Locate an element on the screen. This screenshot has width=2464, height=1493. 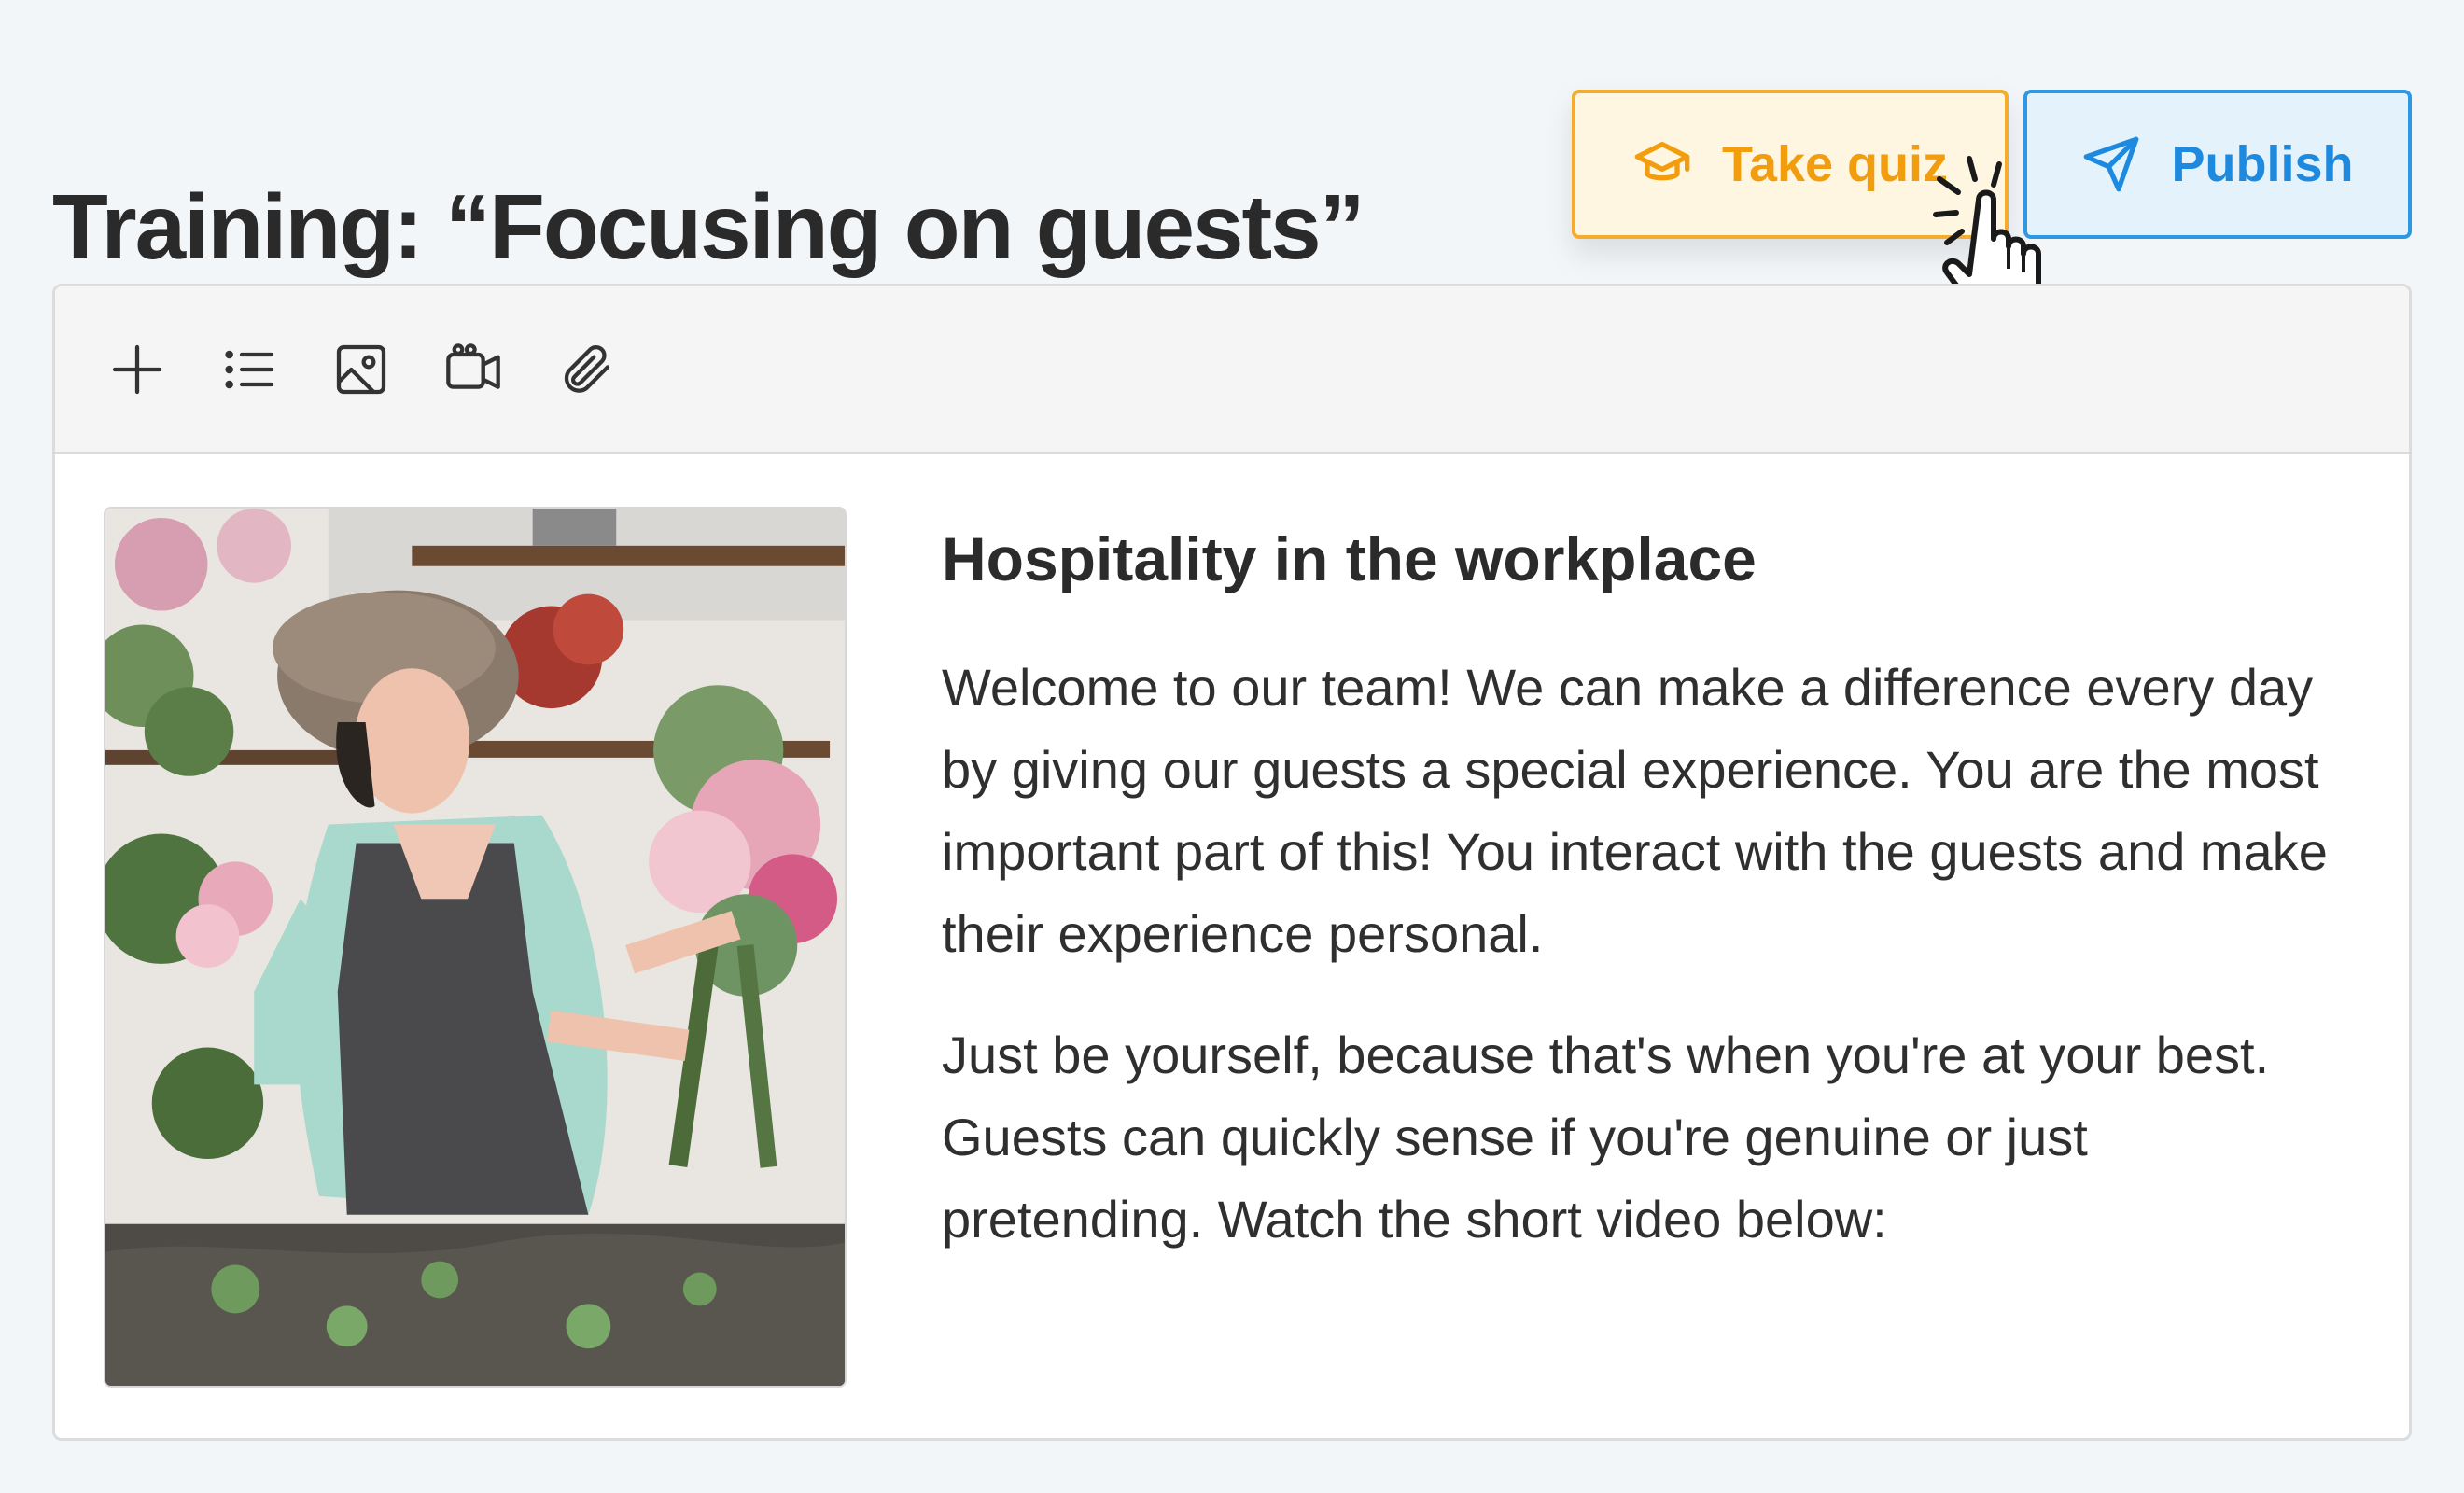
editor-toolbar is located at coordinates (1232, 370).